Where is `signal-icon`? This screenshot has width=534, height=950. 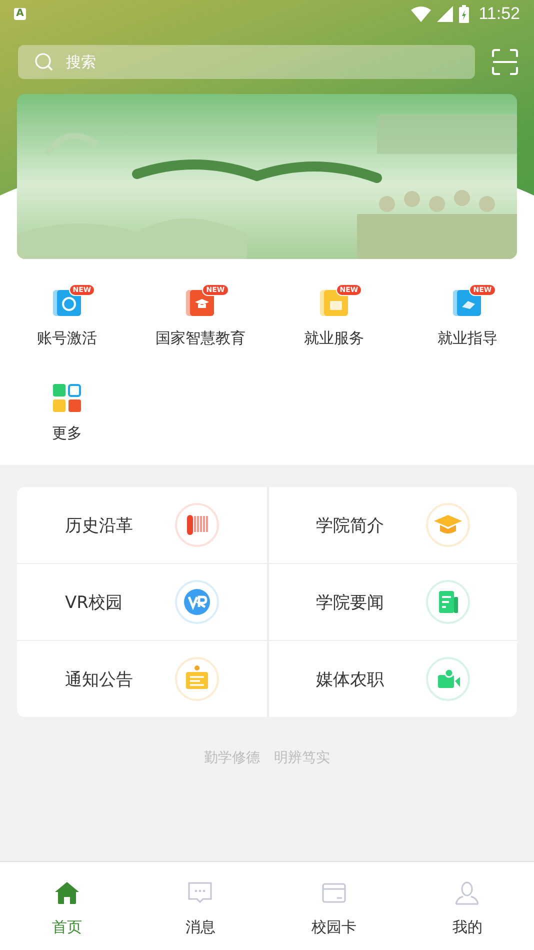 signal-icon is located at coordinates (444, 14).